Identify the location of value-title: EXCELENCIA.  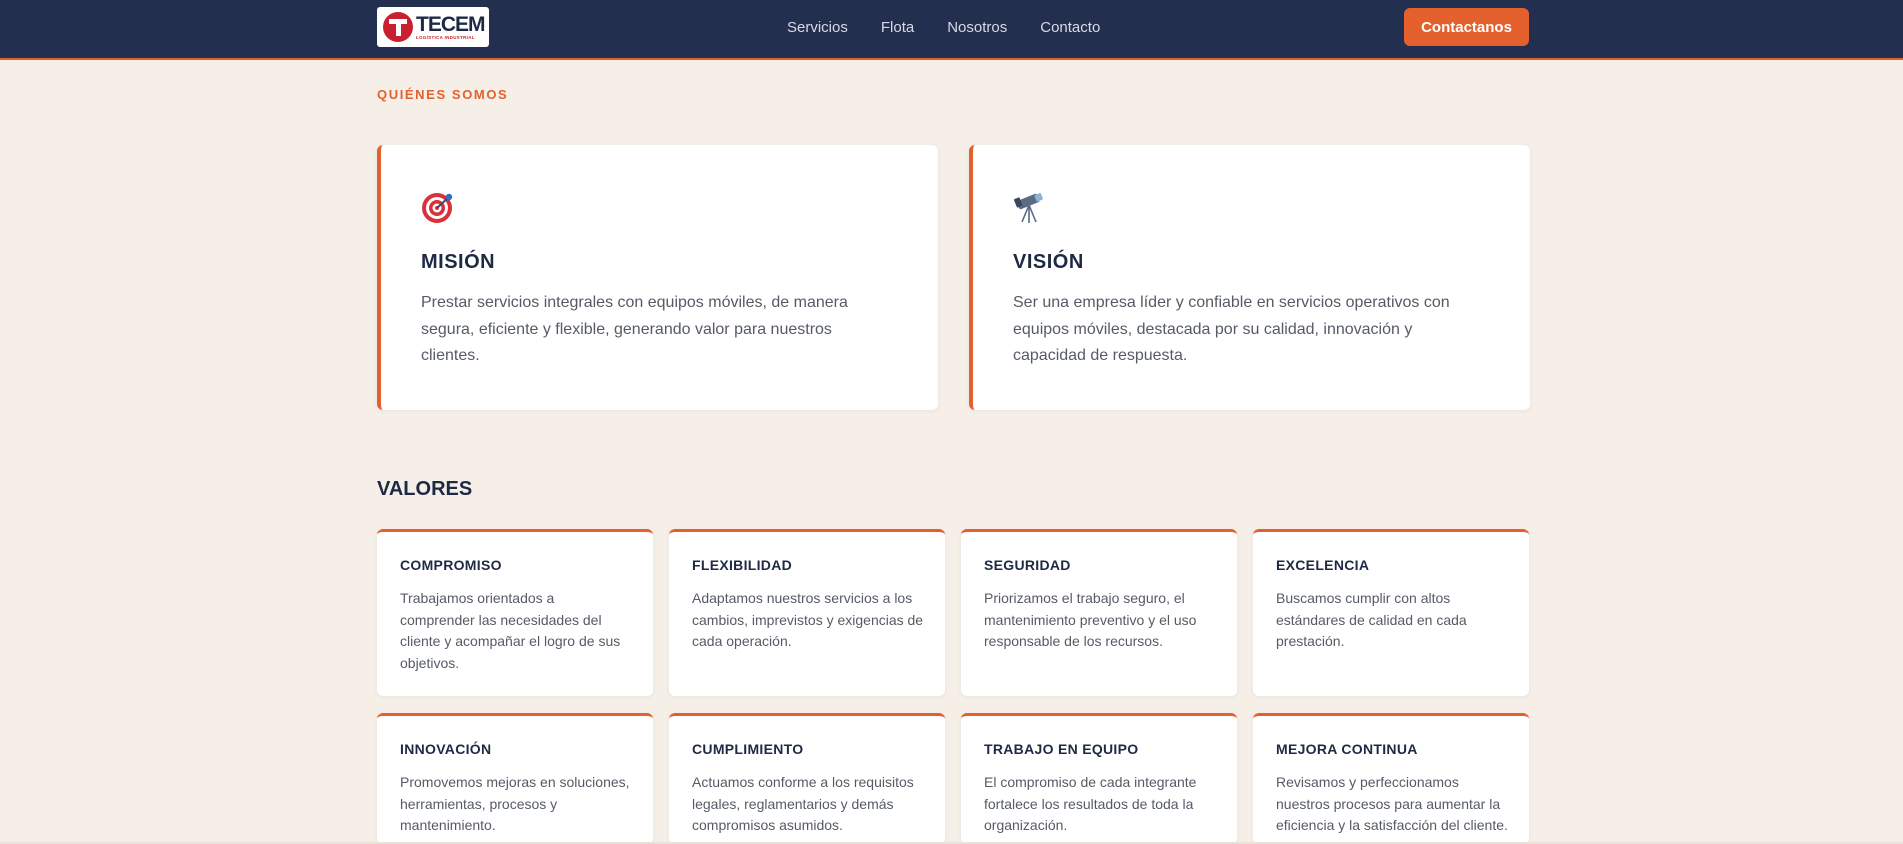
(1323, 565).